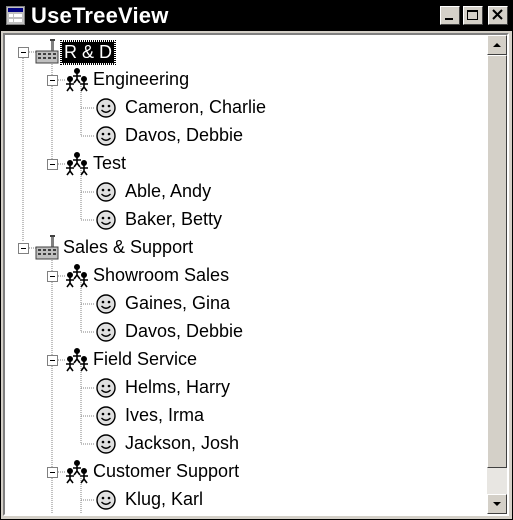  What do you see at coordinates (246, 52) in the screenshot?
I see `tree-node-department: R & D` at bounding box center [246, 52].